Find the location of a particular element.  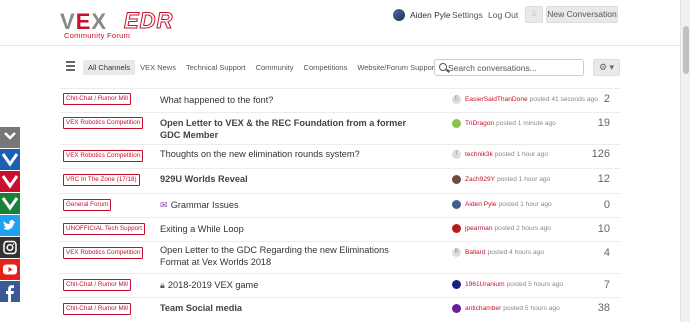

author-link: 1961Uranium is located at coordinates (485, 284).